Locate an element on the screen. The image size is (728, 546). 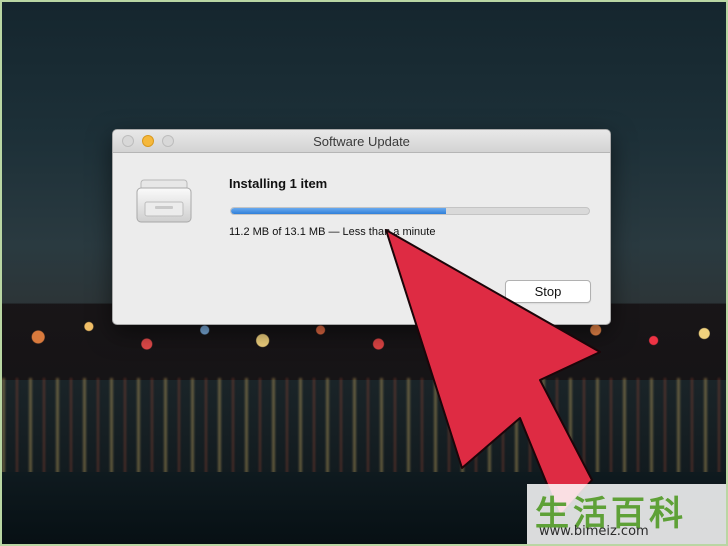
printer-icon is located at coordinates (165, 201).